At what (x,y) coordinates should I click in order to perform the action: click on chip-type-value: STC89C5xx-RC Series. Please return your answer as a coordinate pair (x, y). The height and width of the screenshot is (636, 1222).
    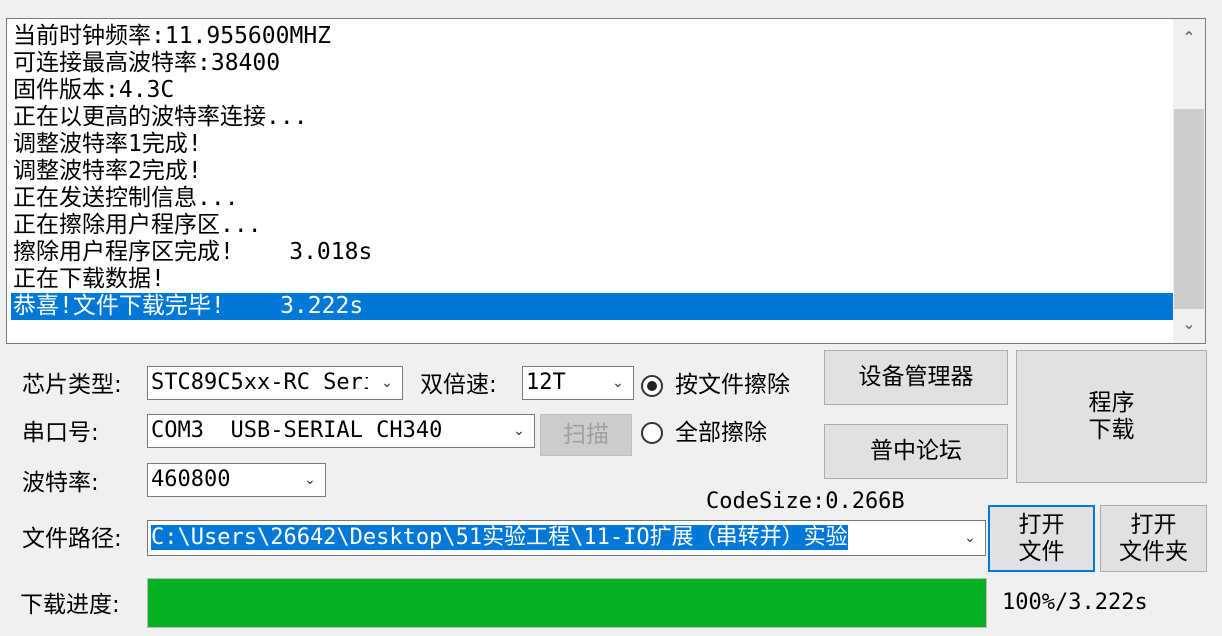
    Looking at the image, I should click on (259, 382).